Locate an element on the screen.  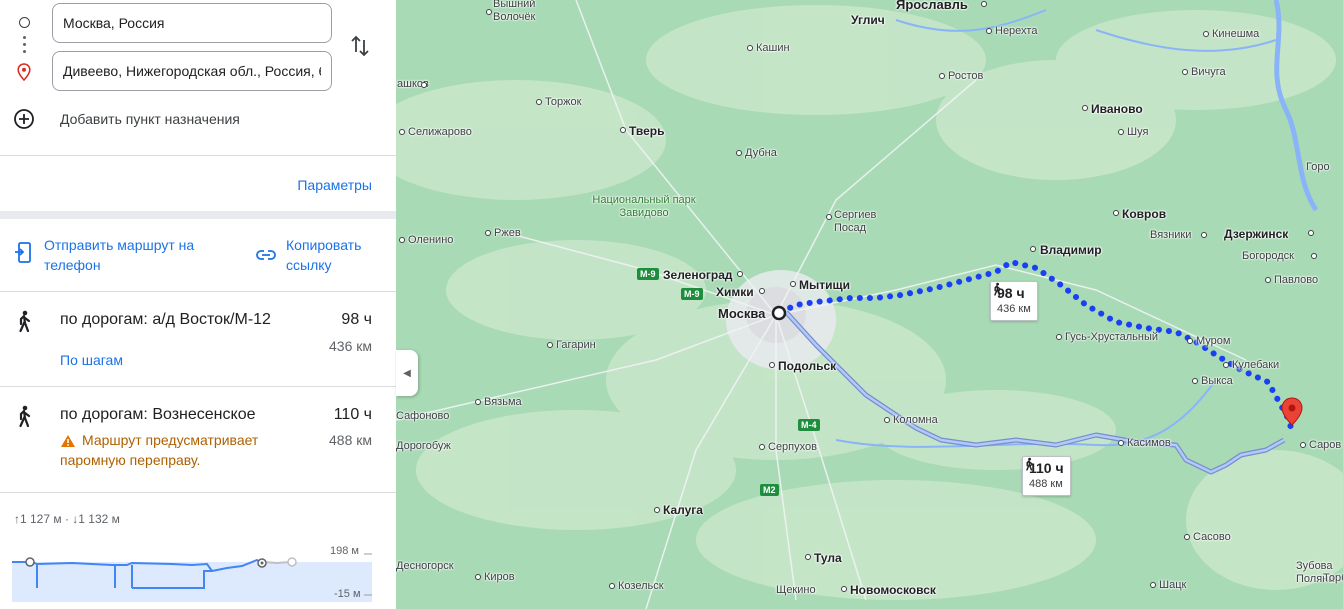
place-label: Шацк is located at coordinates (1173, 585).